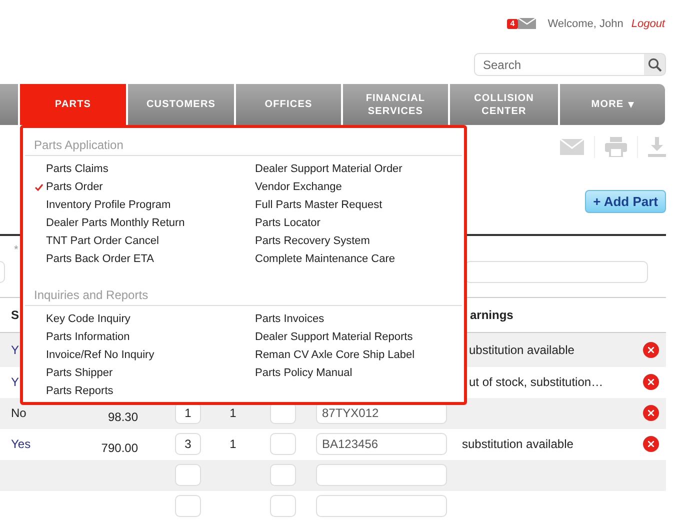 Image resolution: width=684 pixels, height=523 pixels. I want to click on quantity-field: 3, so click(188, 444).